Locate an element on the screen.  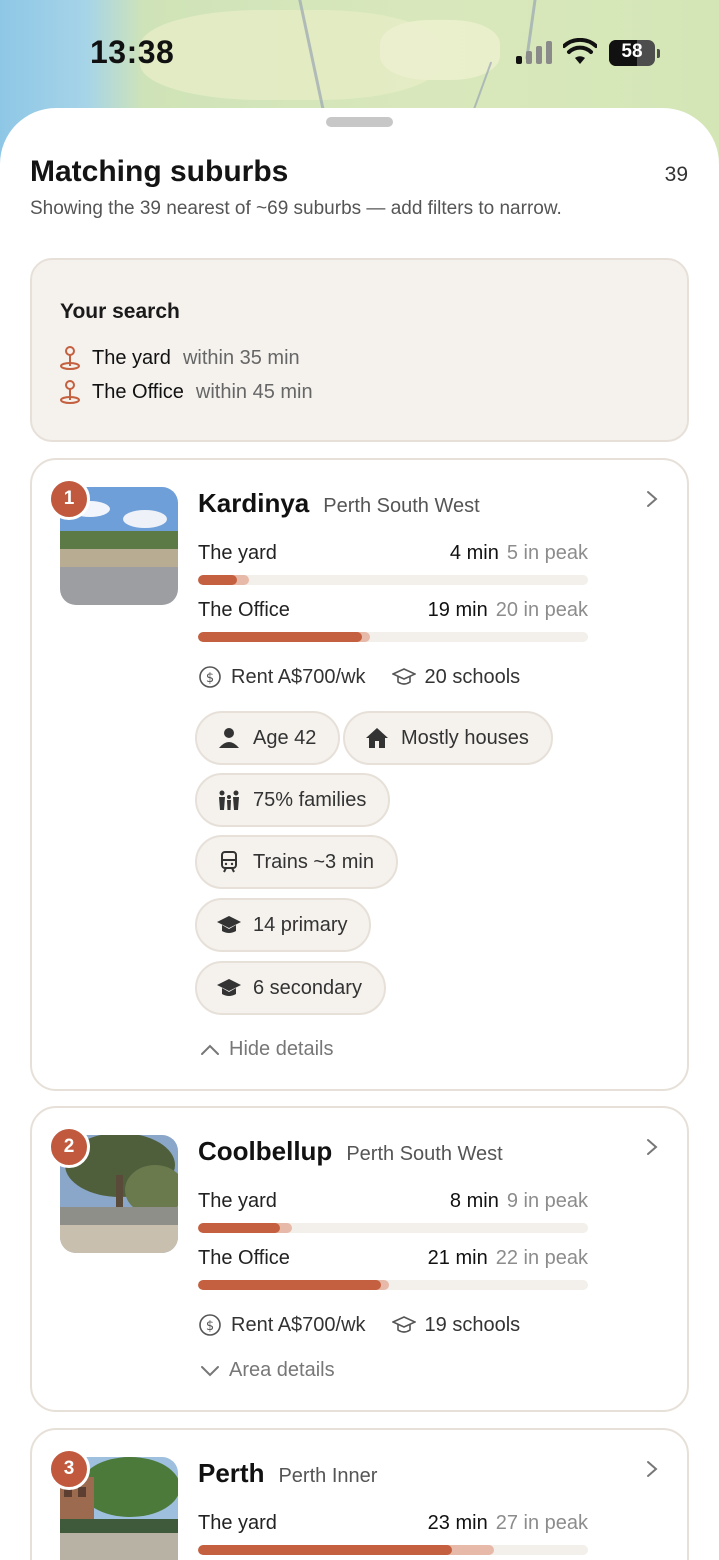
status-bar: 13:38 58 is located at coordinates (359, 54).